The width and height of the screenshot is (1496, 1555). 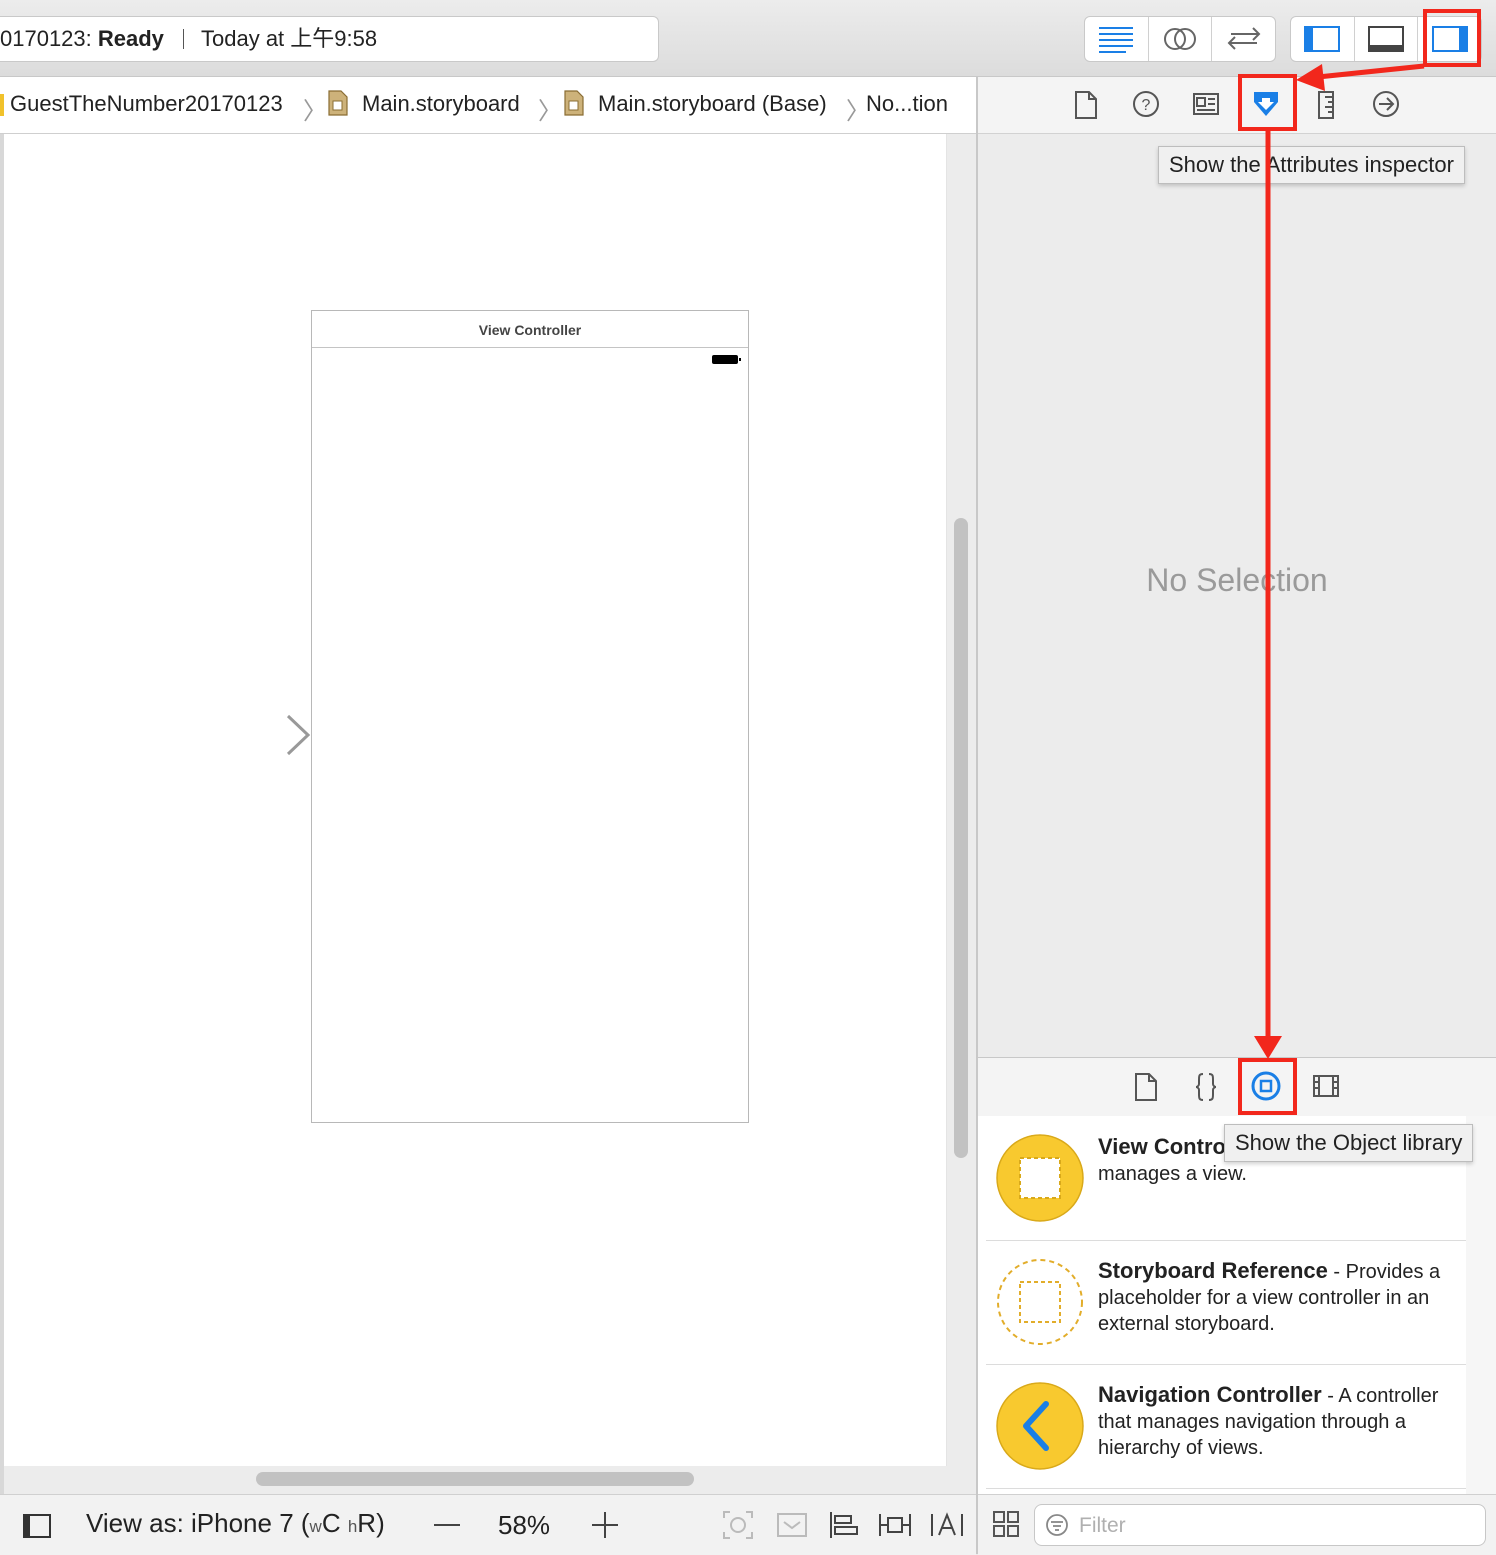 What do you see at coordinates (1339, 561) in the screenshot?
I see `annotation-arrows` at bounding box center [1339, 561].